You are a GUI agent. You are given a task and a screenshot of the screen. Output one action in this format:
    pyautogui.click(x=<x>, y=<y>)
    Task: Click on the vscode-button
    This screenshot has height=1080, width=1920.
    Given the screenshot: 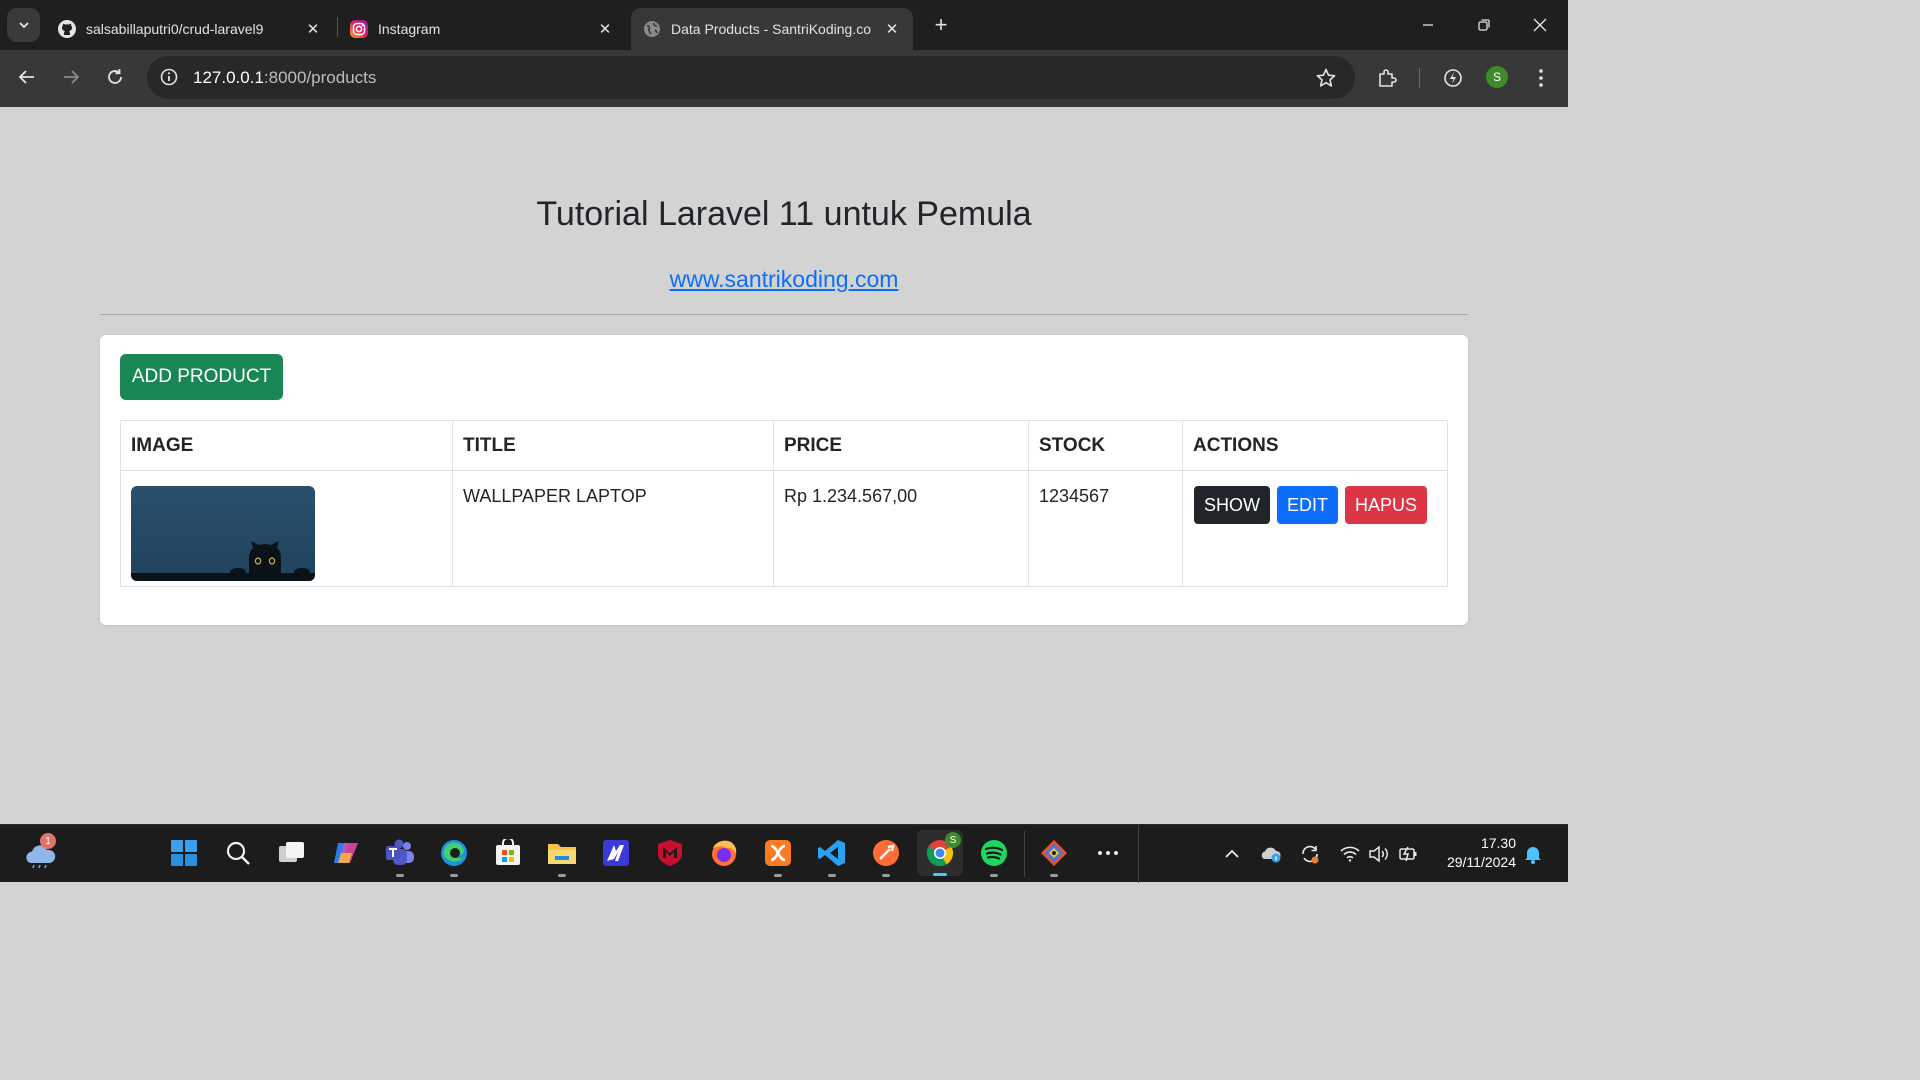 What is the action you would take?
    pyautogui.click(x=832, y=857)
    